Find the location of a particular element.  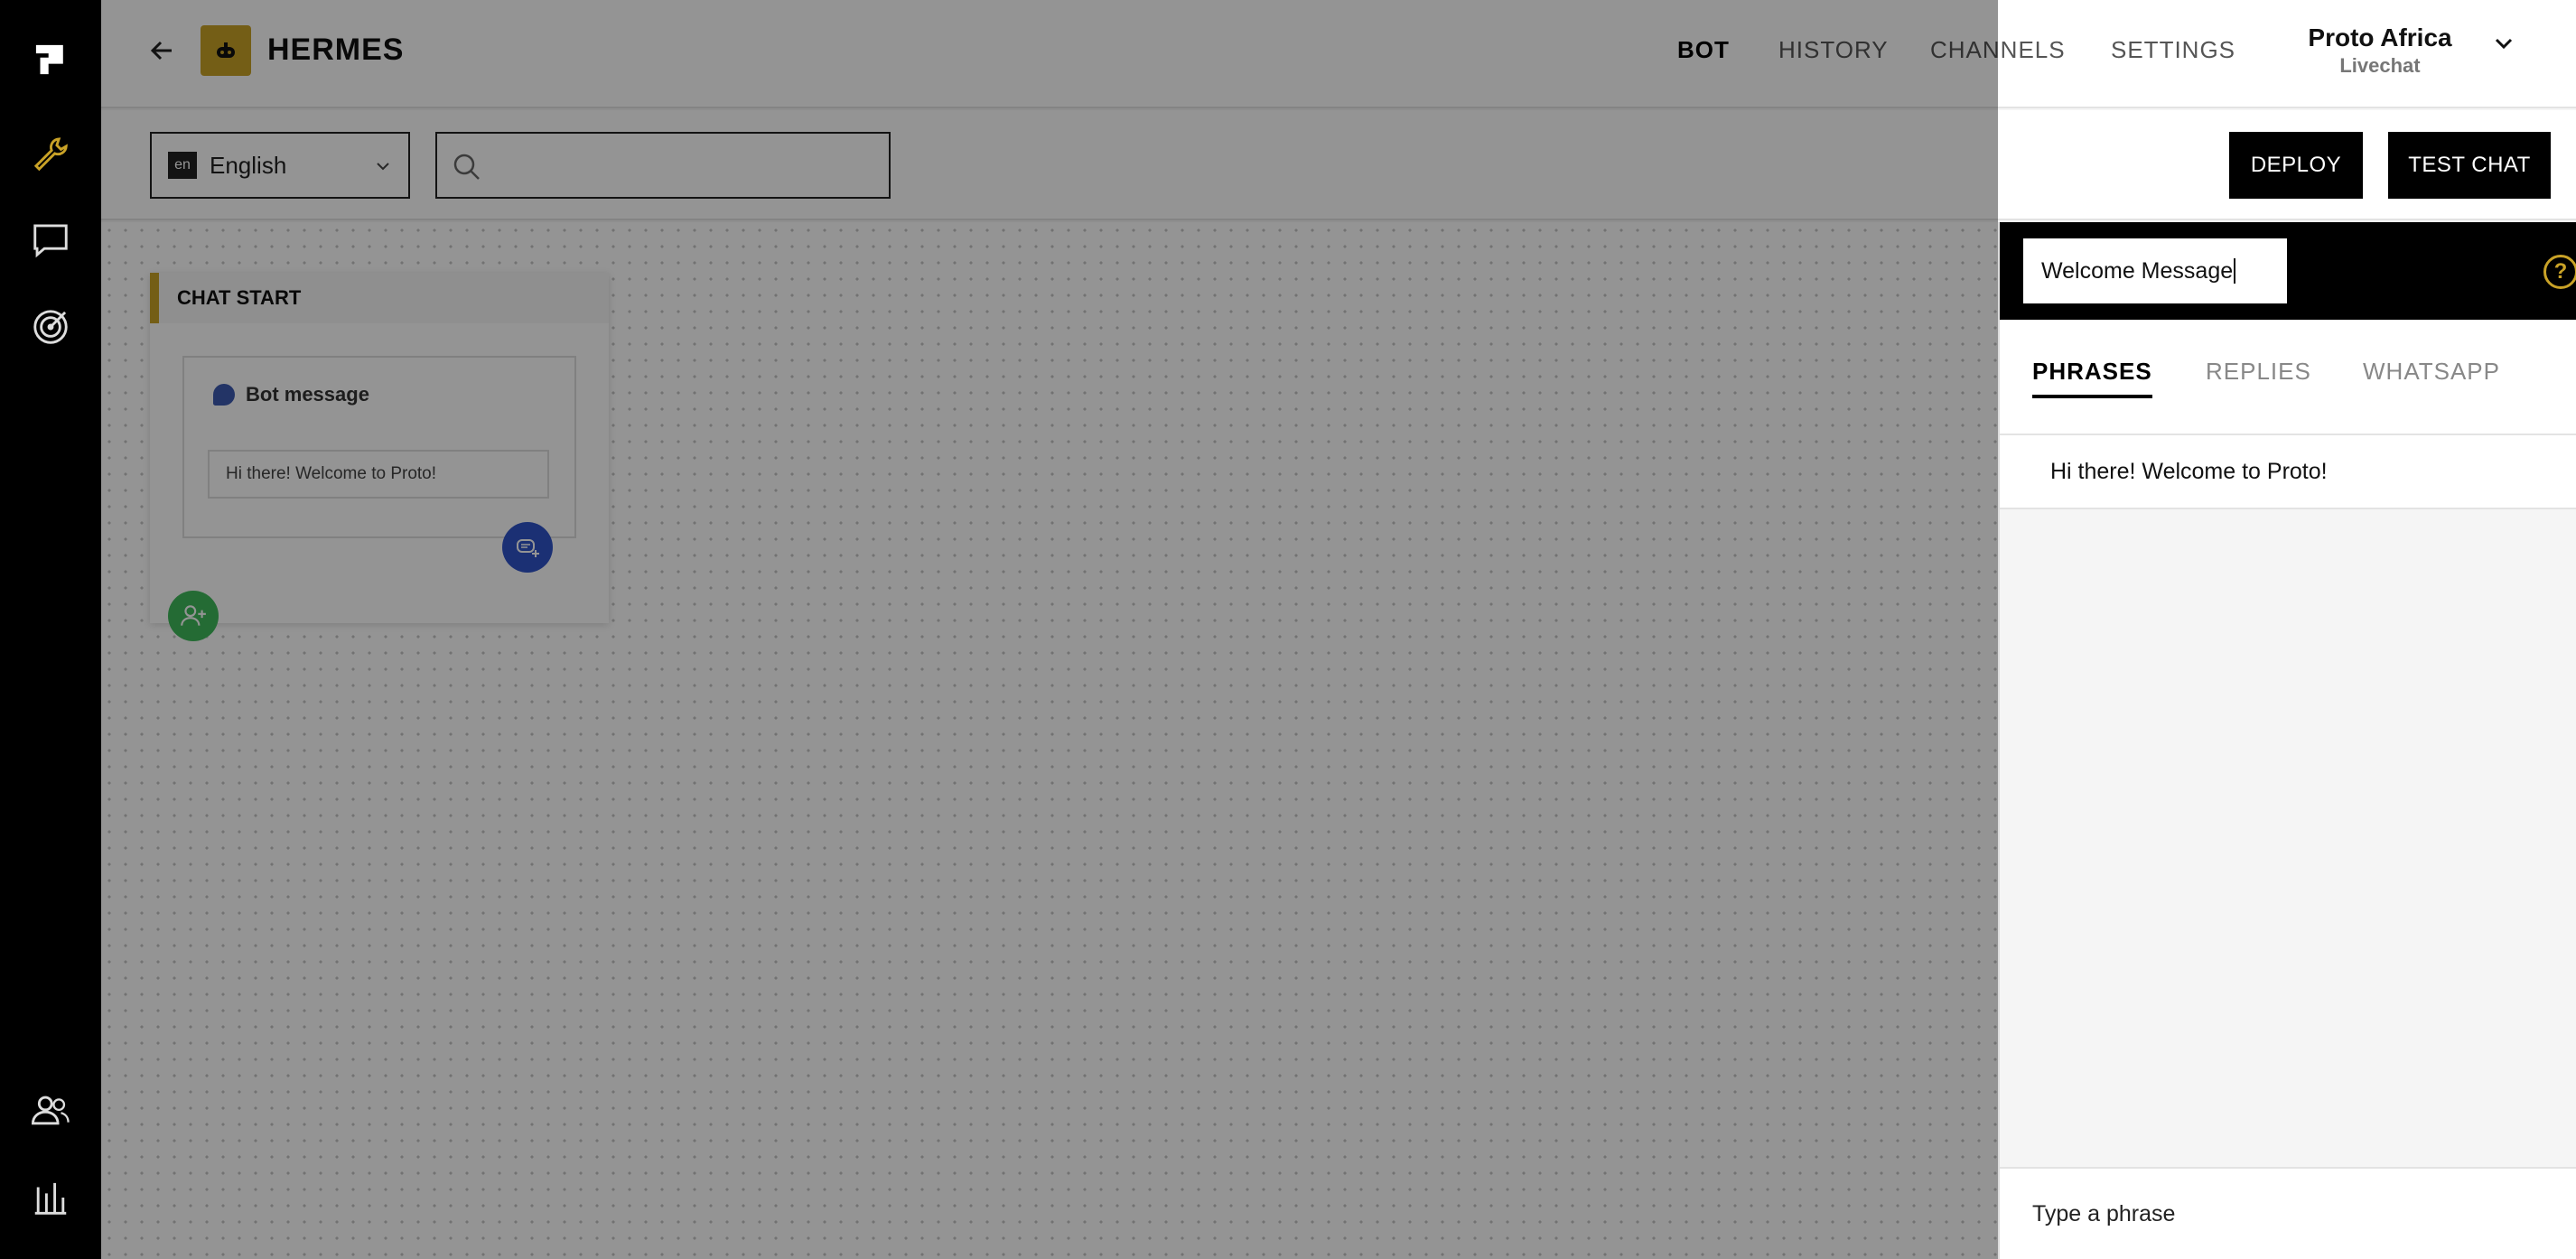

tab-whatsapp: WHATSAPP is located at coordinates (2431, 376).